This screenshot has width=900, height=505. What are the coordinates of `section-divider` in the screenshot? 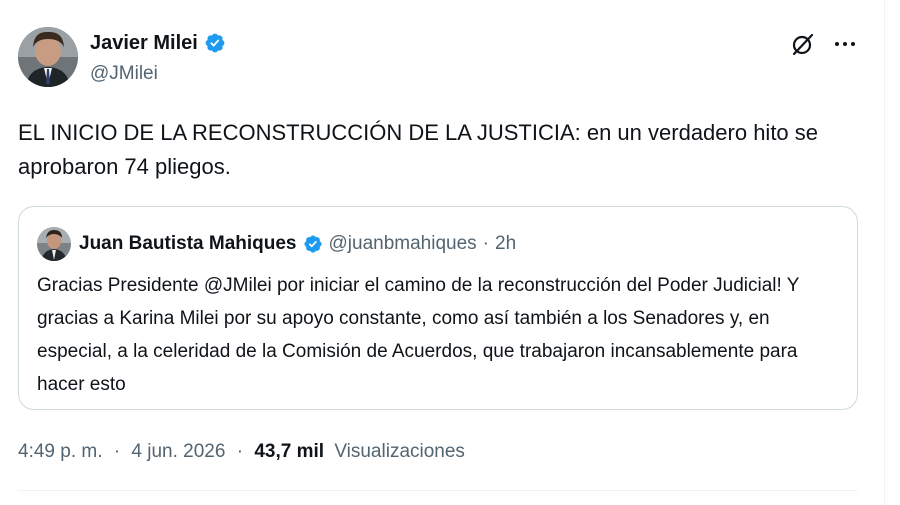 It's located at (438, 490).